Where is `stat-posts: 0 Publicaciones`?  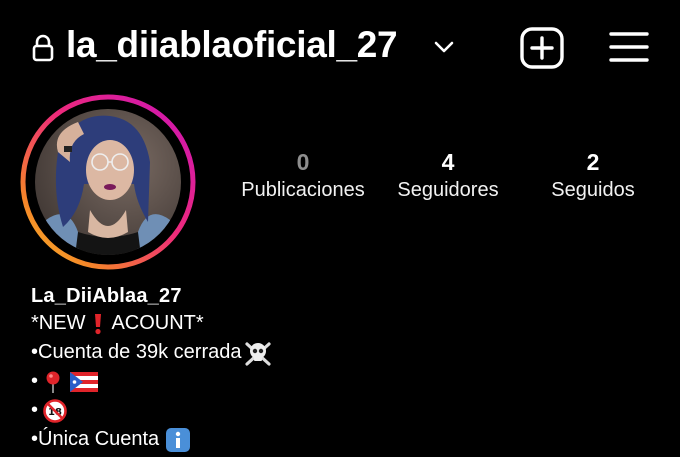 stat-posts: 0 Publicaciones is located at coordinates (303, 176).